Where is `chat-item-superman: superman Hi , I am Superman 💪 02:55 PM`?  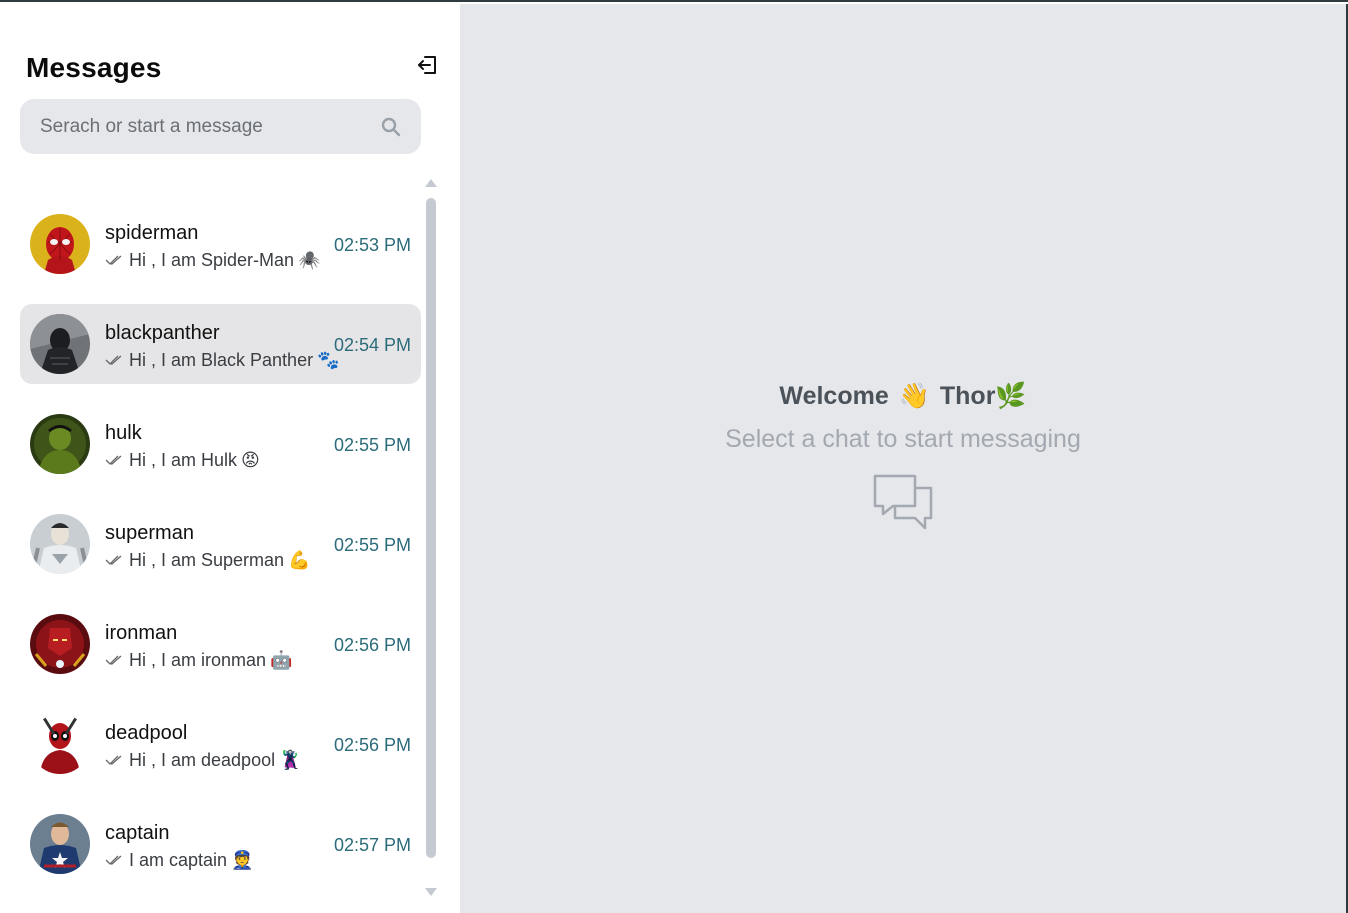
chat-item-superman: superman Hi , I am Superman 💪 02:55 PM is located at coordinates (220, 544).